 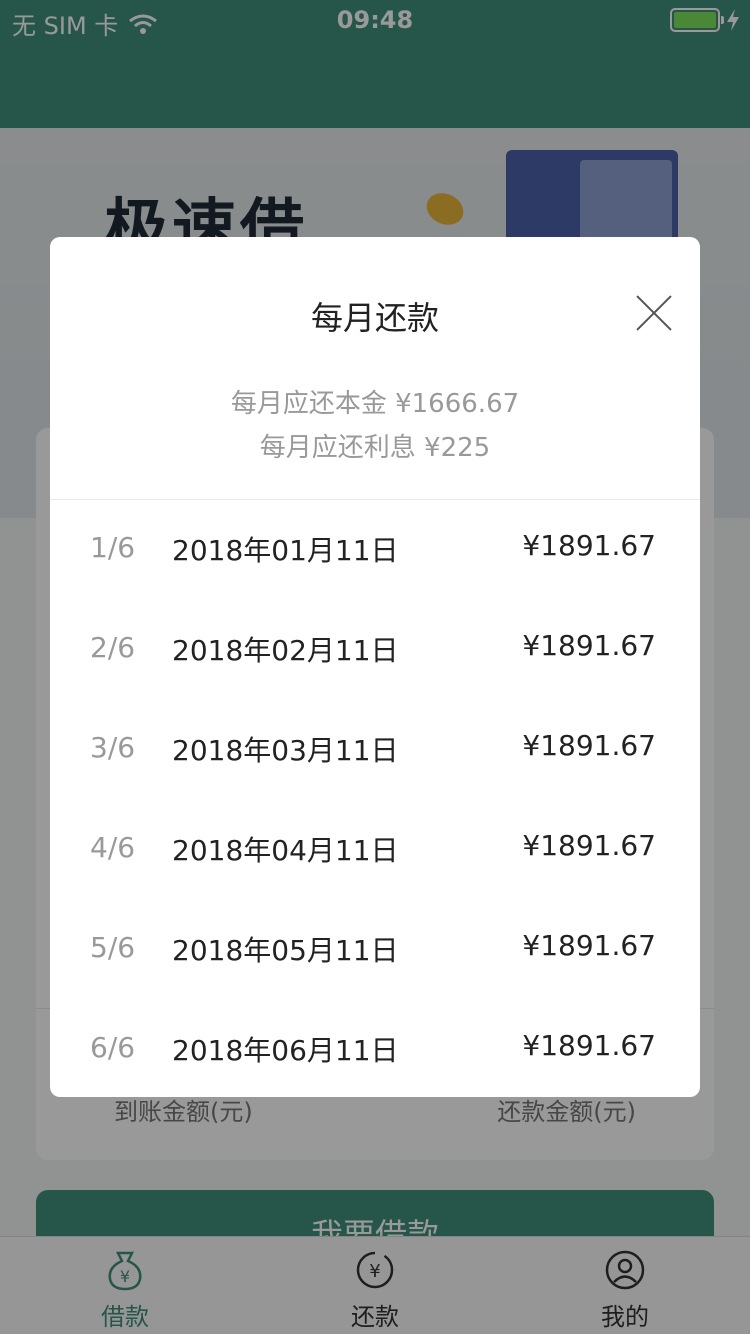 I want to click on schedule-row: 5/6 2018年05月11日 ¥1891.67, so click(x=375, y=949).